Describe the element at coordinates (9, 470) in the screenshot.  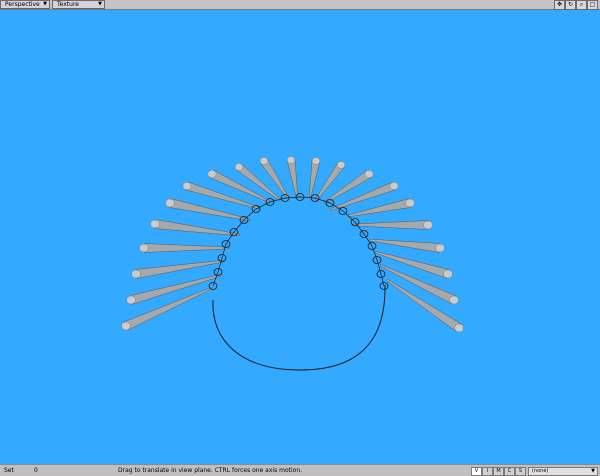
I see `set-label: Set` at that location.